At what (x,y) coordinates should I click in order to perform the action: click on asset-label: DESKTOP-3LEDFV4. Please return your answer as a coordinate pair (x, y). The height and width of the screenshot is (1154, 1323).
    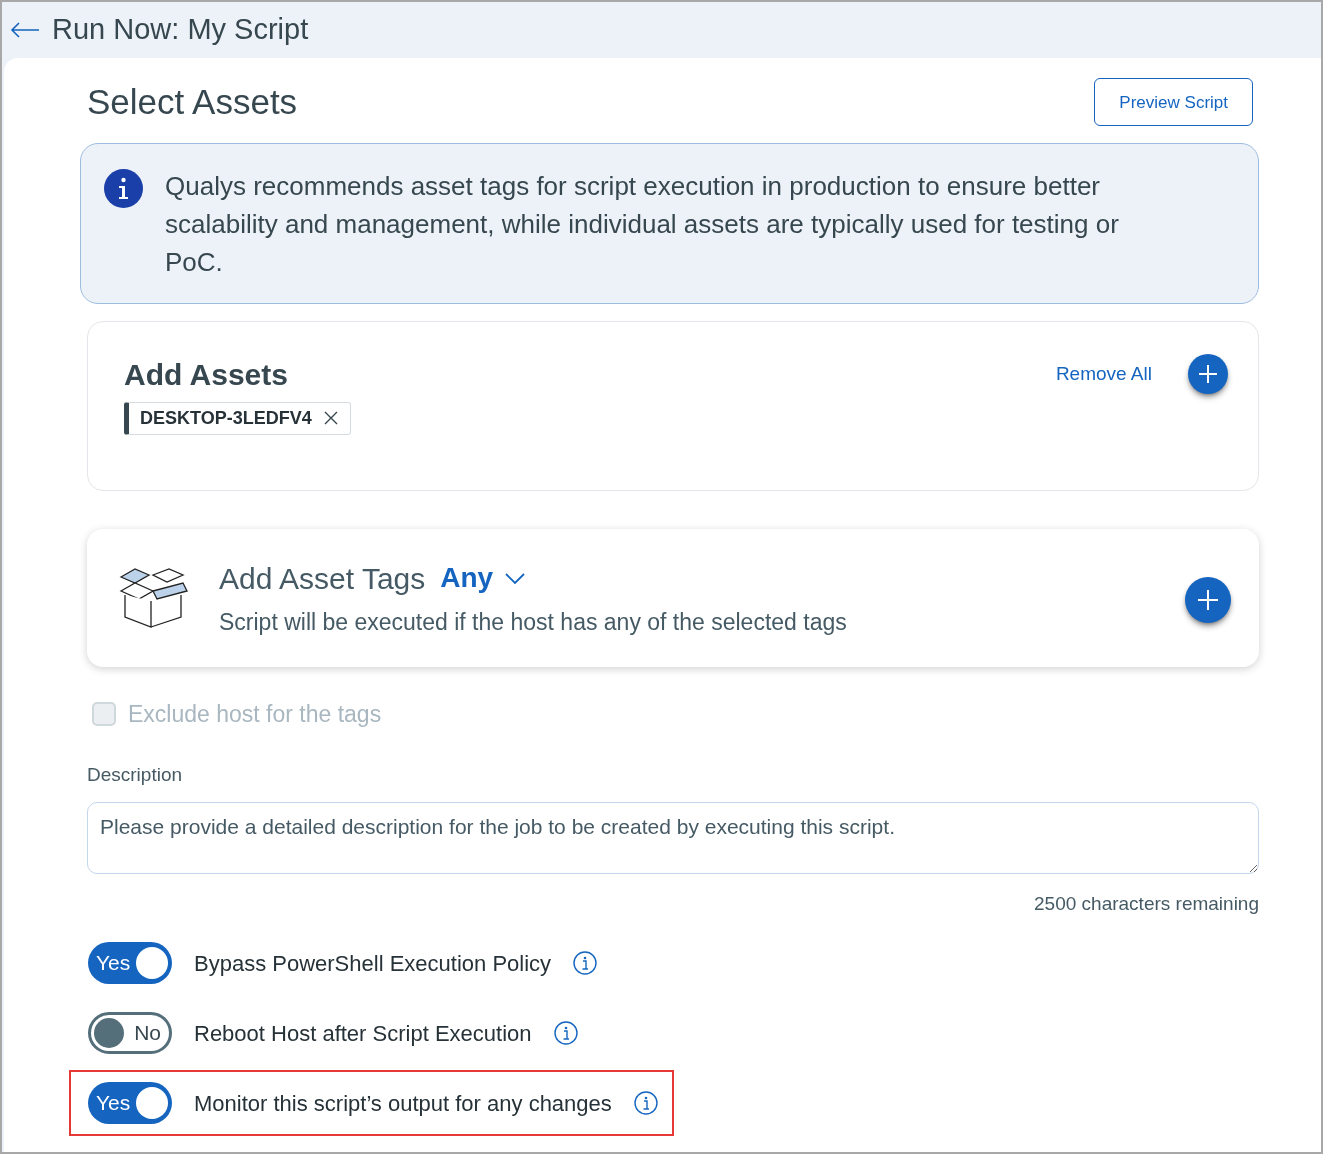
    Looking at the image, I should click on (226, 418).